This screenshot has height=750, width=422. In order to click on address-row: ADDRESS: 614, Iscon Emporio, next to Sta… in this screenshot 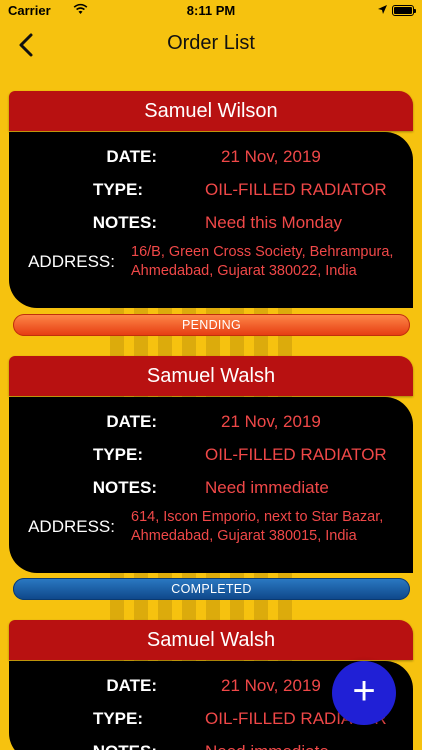, I will do `click(211, 529)`.